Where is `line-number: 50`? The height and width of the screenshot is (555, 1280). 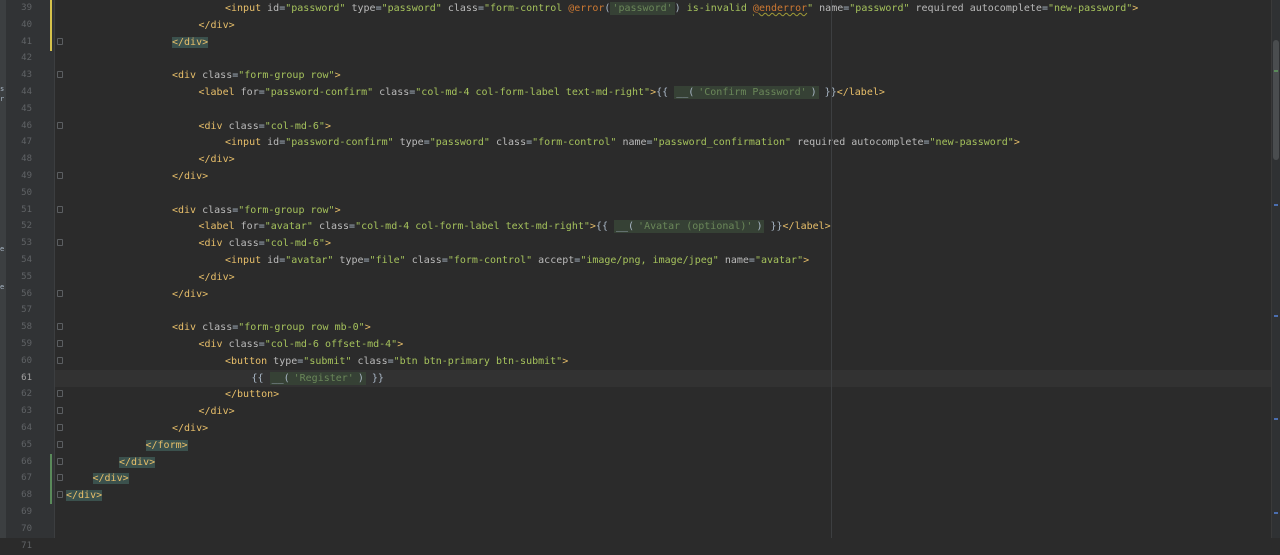
line-number: 50 is located at coordinates (20, 193).